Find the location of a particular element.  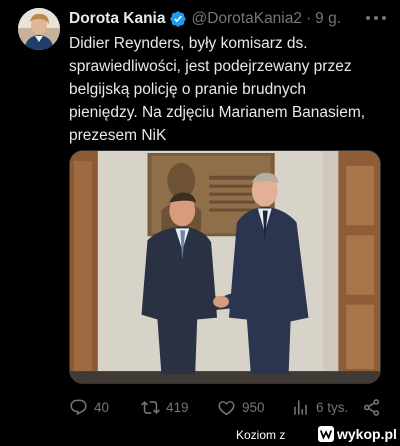

wykop-logo-icon is located at coordinates (326, 434).